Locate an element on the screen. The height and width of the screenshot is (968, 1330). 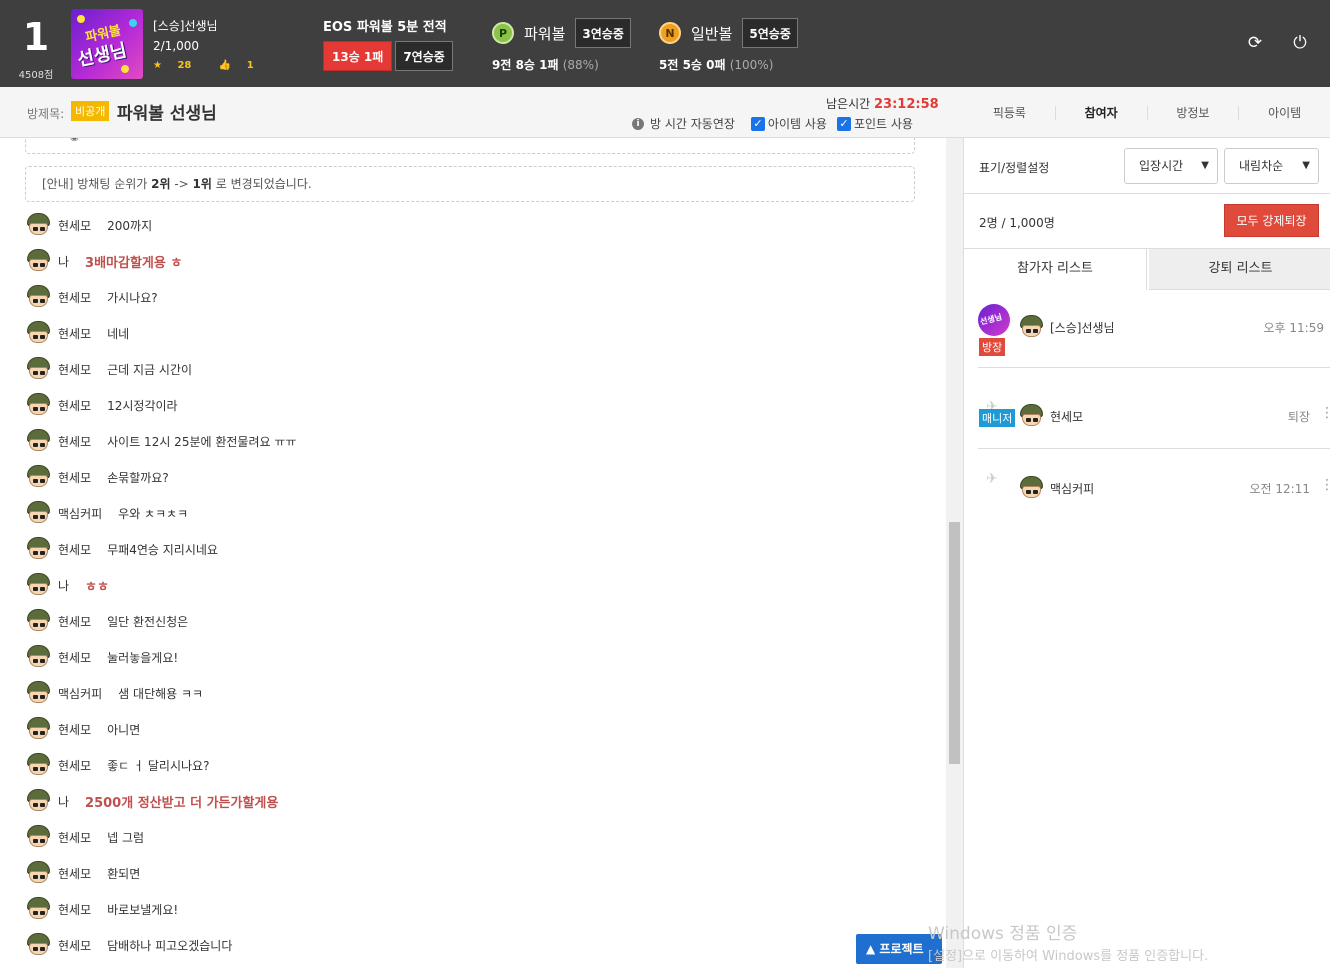
message-text: 가시나요? is located at coordinates (132, 297).